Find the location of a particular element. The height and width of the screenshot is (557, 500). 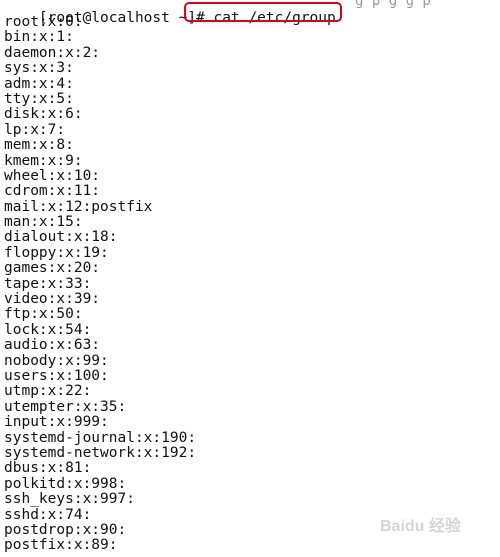

watermark-text: Baidu 经验 is located at coordinates (421, 525).